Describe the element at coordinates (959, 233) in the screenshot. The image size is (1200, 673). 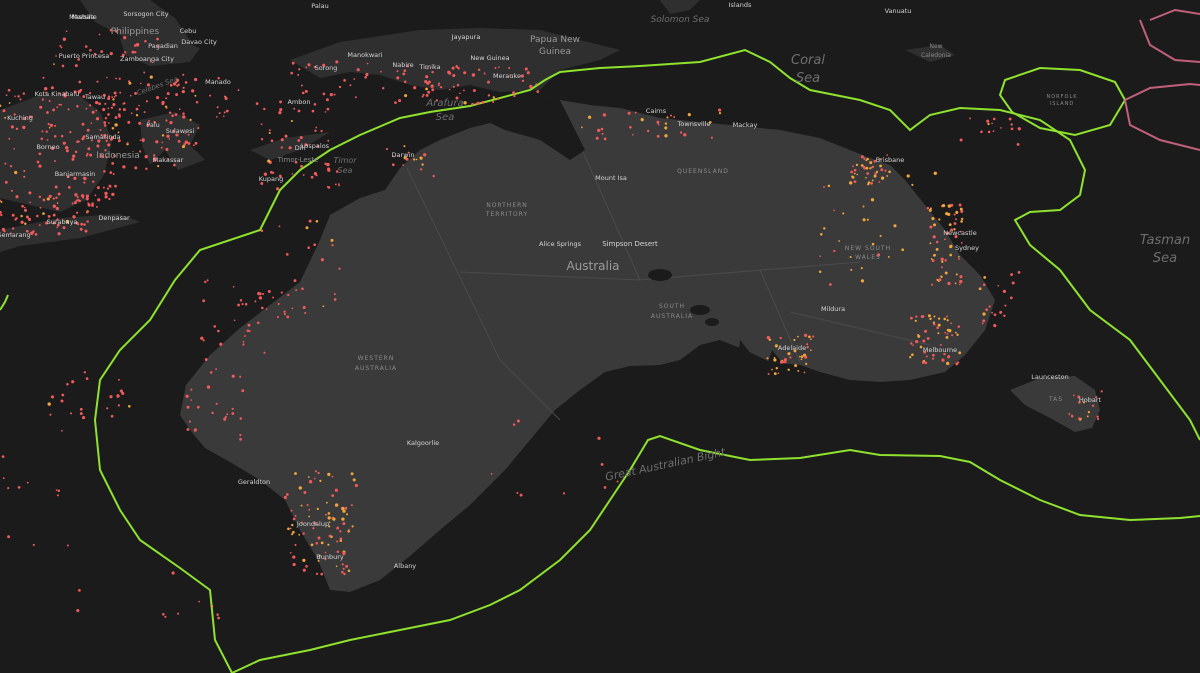
I see `city-label: Newcastle` at that location.